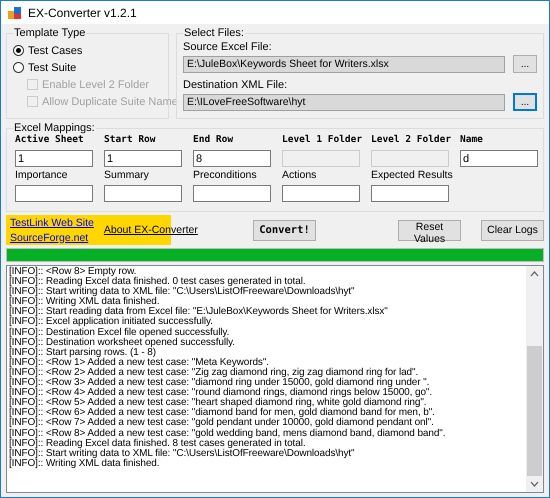 Image resolution: width=550 pixels, height=498 pixels. What do you see at coordinates (300, 176) in the screenshot?
I see `field-label: Actions` at bounding box center [300, 176].